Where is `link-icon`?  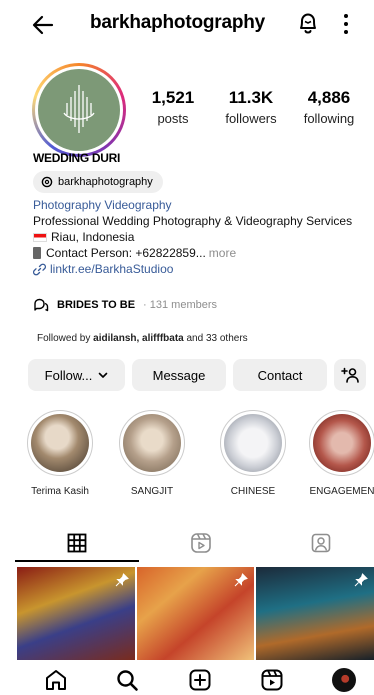 link-icon is located at coordinates (39, 269).